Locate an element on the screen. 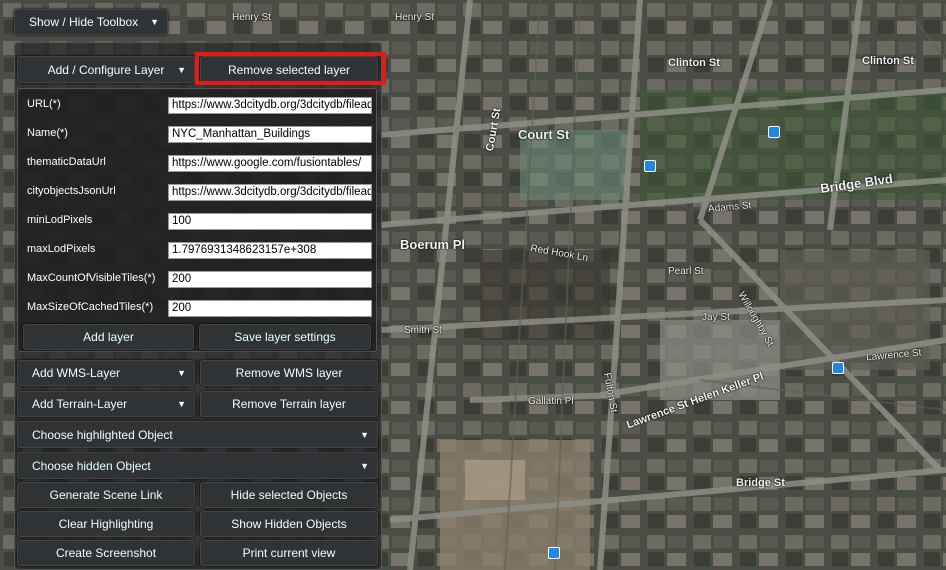 Image resolution: width=946 pixels, height=570 pixels. generate-scene-link-label: Generate Scene Link is located at coordinates (106, 495).